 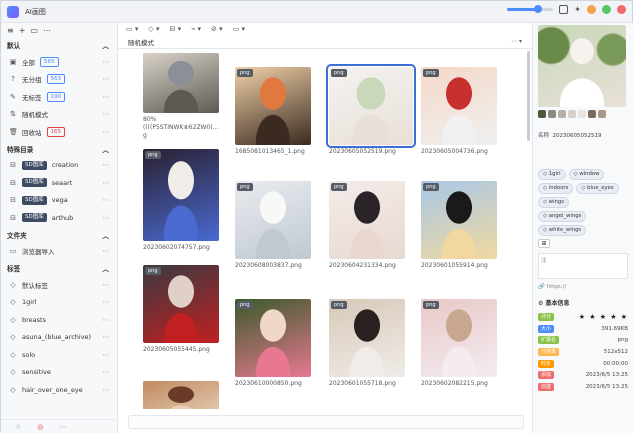 I want to click on image-card: png20230610000850.png, so click(x=273, y=343).